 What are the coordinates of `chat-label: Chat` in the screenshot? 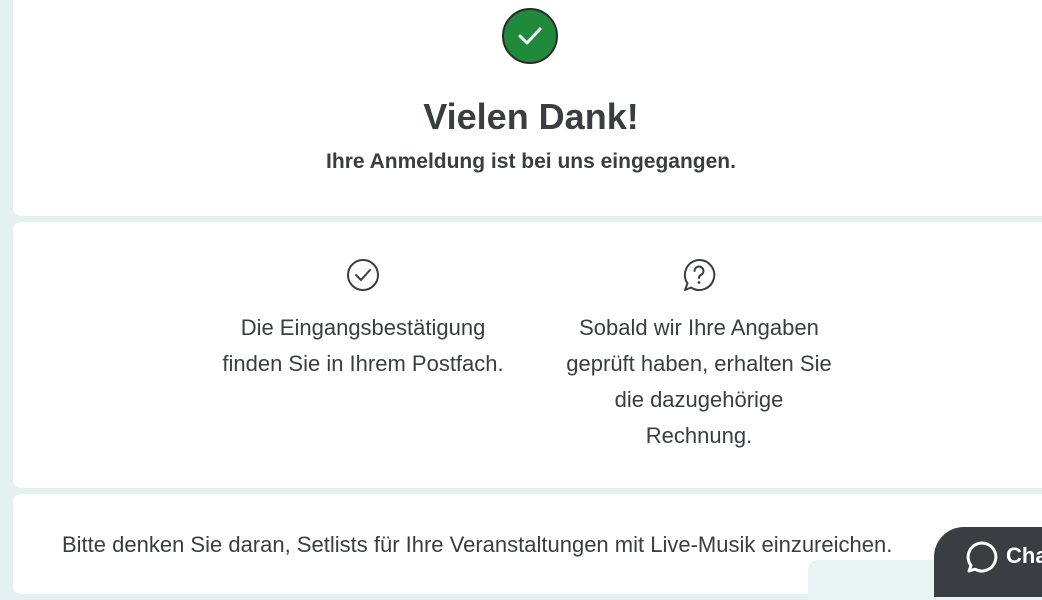 It's located at (1024, 555).